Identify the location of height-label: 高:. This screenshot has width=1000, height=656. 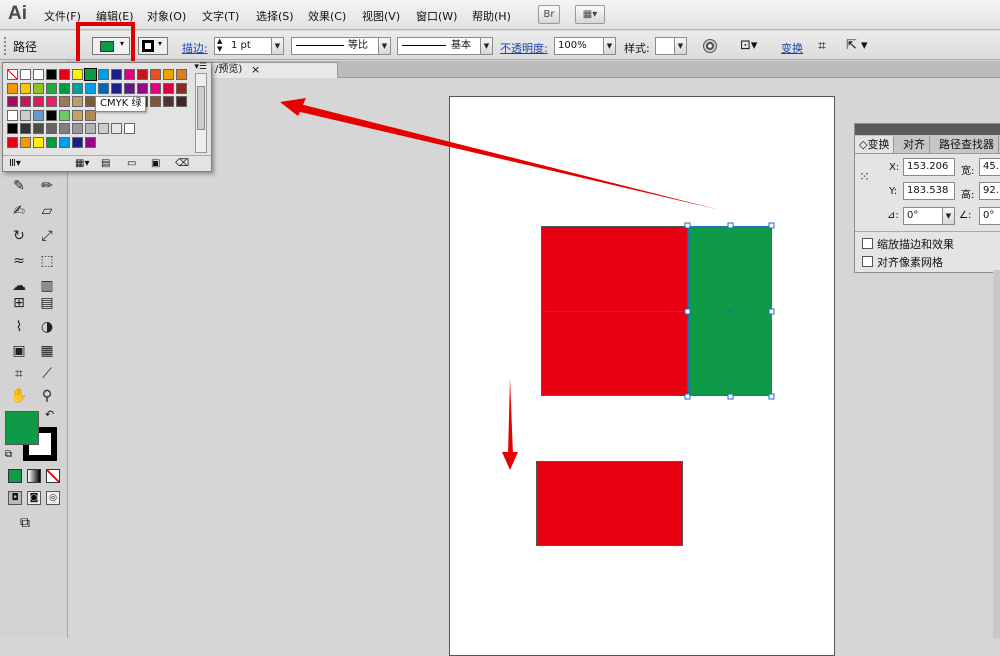
(968, 195).